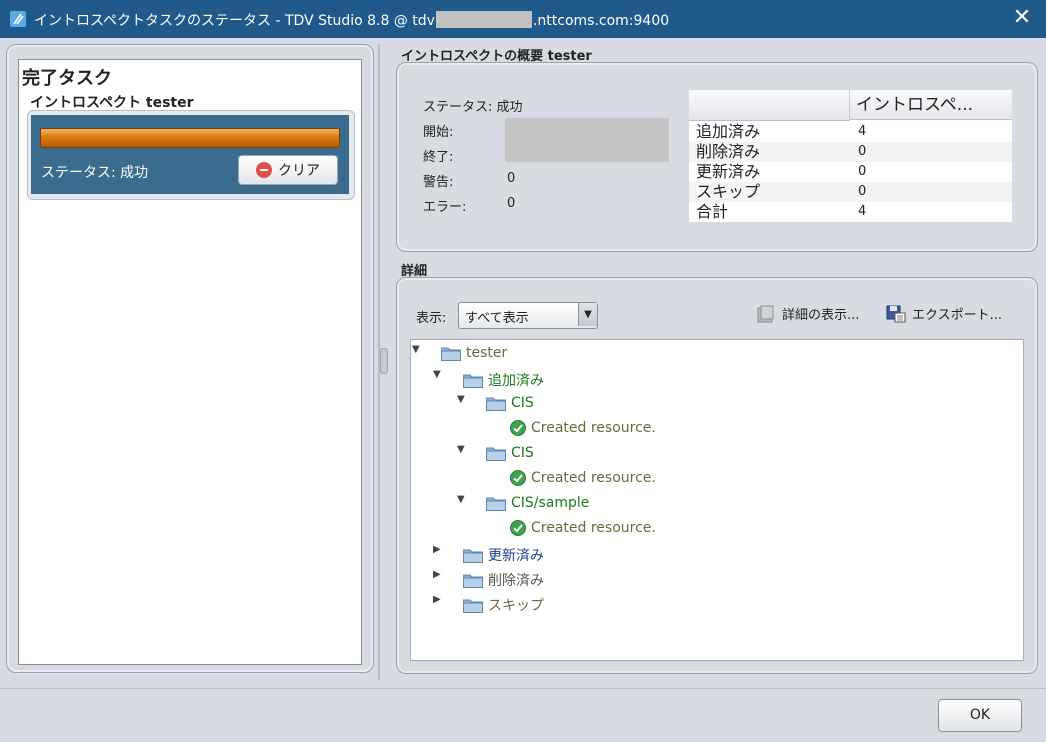 The image size is (1046, 742). Describe the element at coordinates (850, 212) in the screenshot. I see `table-row: 合計 4` at that location.